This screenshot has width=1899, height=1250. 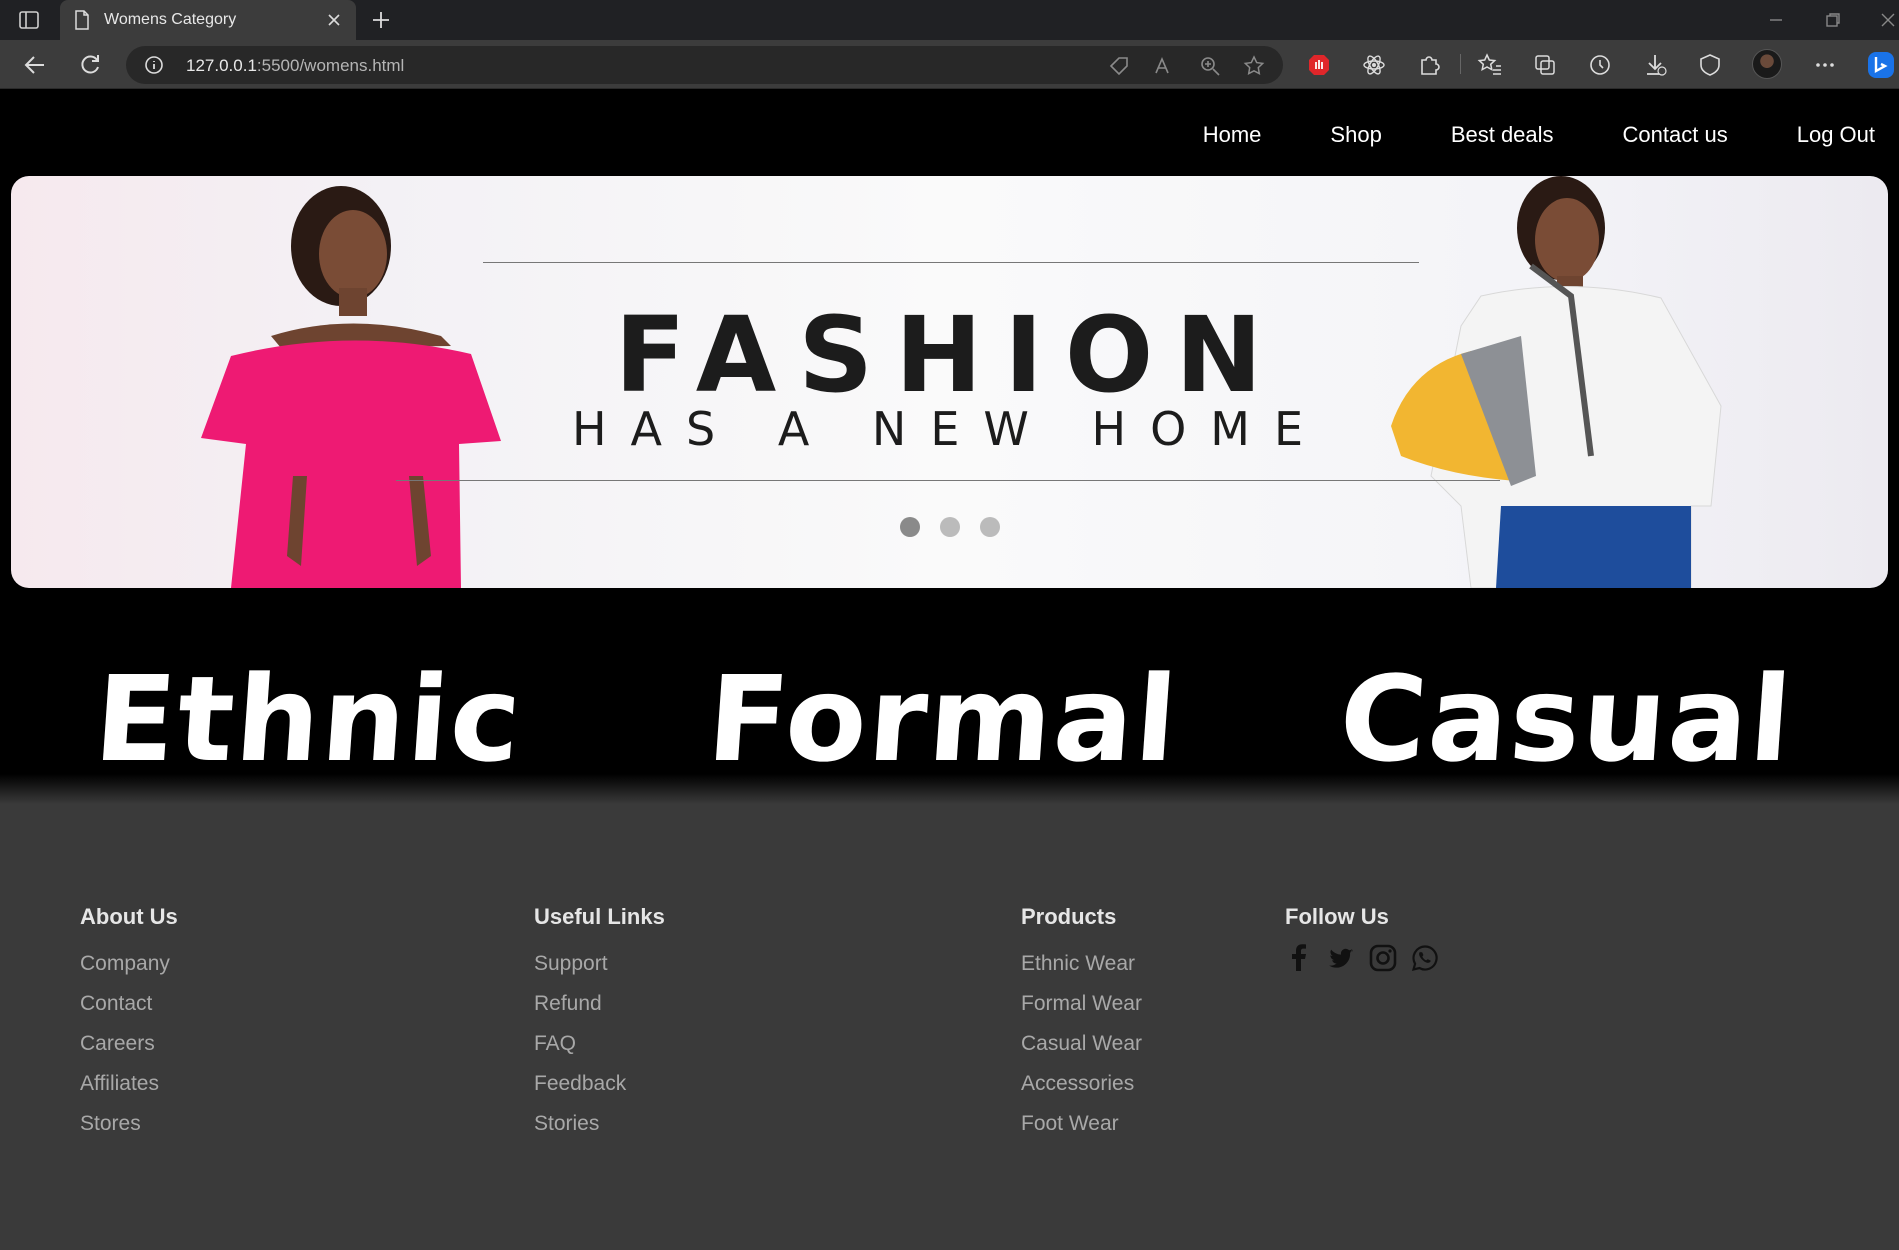 I want to click on footer-link-stories: Stories, so click(x=599, y=1124).